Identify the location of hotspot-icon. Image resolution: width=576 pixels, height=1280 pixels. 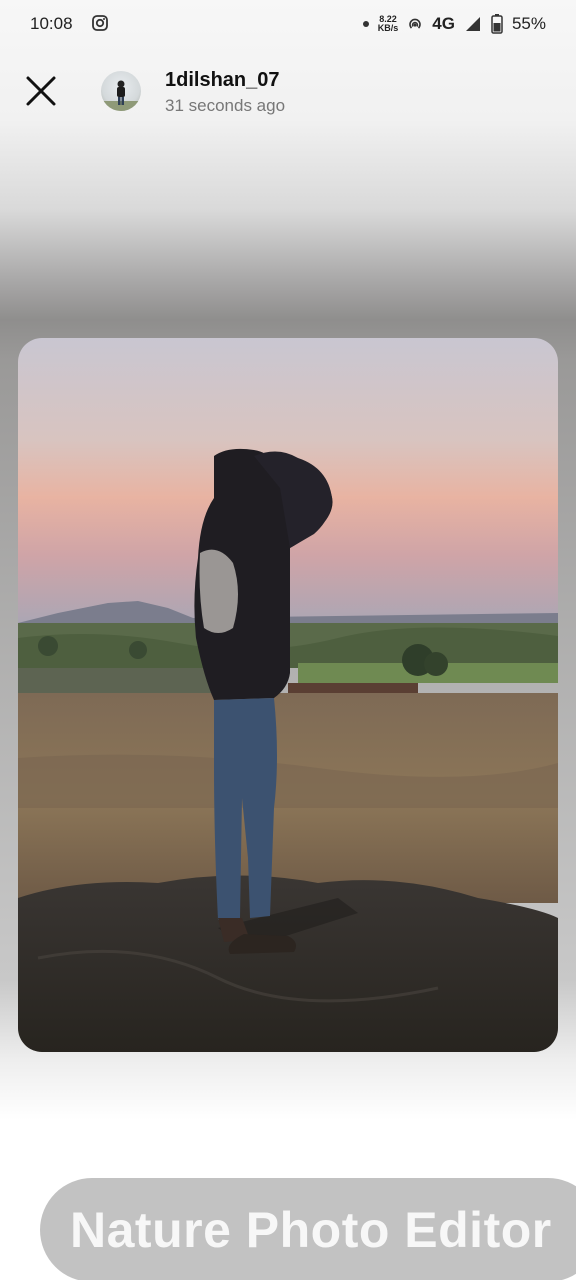
(415, 23).